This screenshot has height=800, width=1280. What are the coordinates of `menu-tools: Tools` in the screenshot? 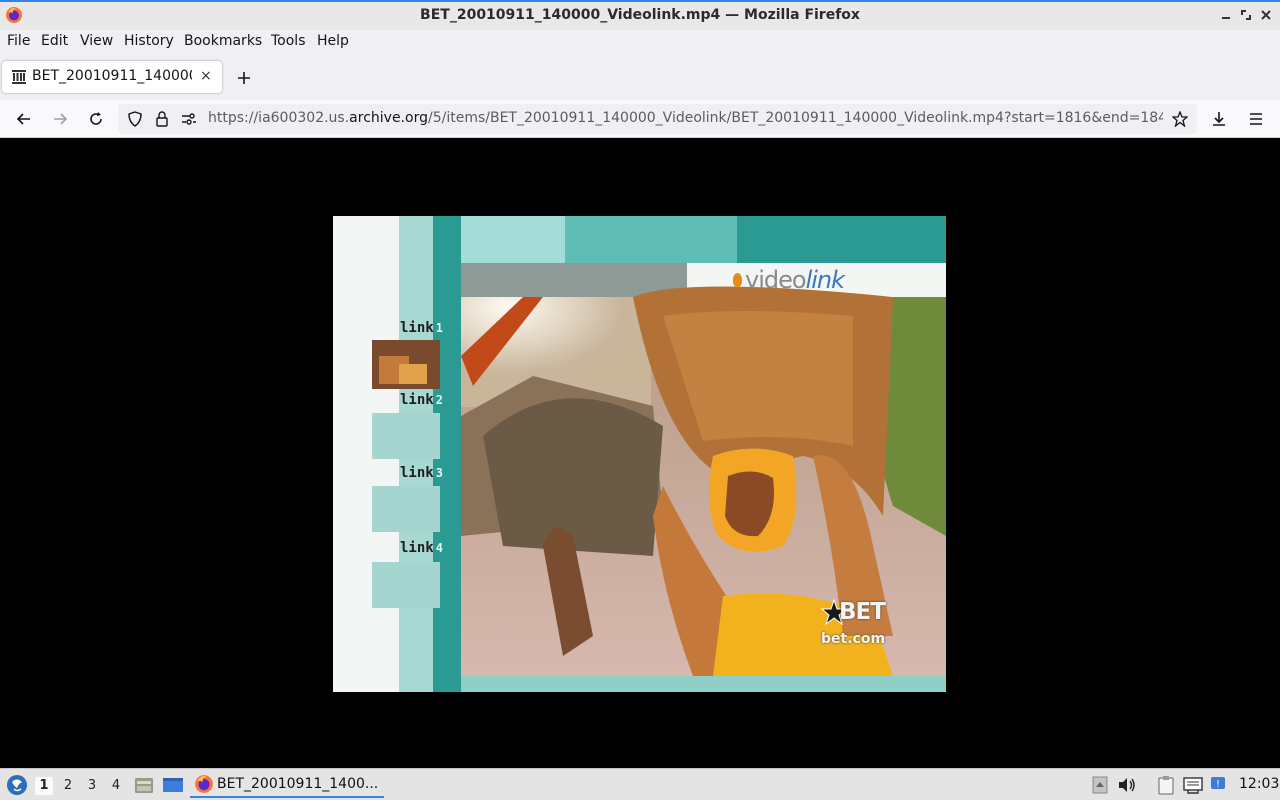 It's located at (288, 41).